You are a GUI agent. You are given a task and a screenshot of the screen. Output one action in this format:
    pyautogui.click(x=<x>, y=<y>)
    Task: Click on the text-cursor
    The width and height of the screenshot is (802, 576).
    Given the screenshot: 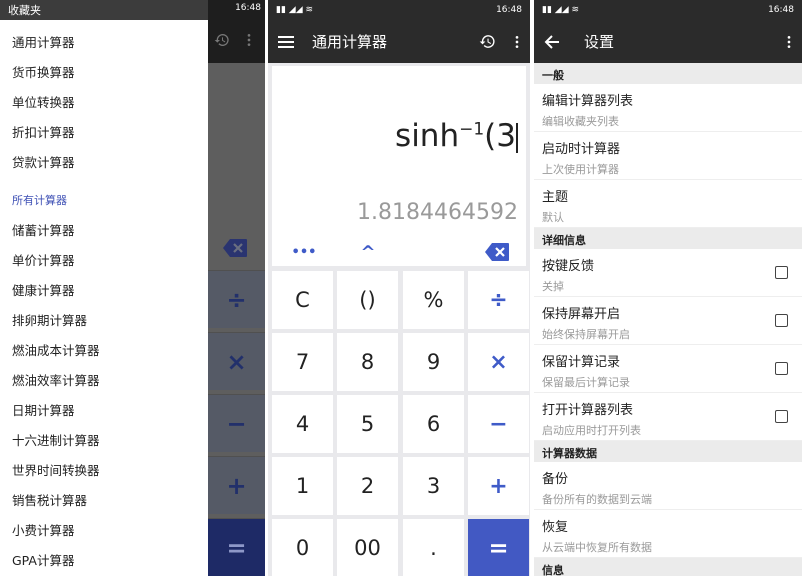 What is the action you would take?
    pyautogui.click(x=517, y=137)
    